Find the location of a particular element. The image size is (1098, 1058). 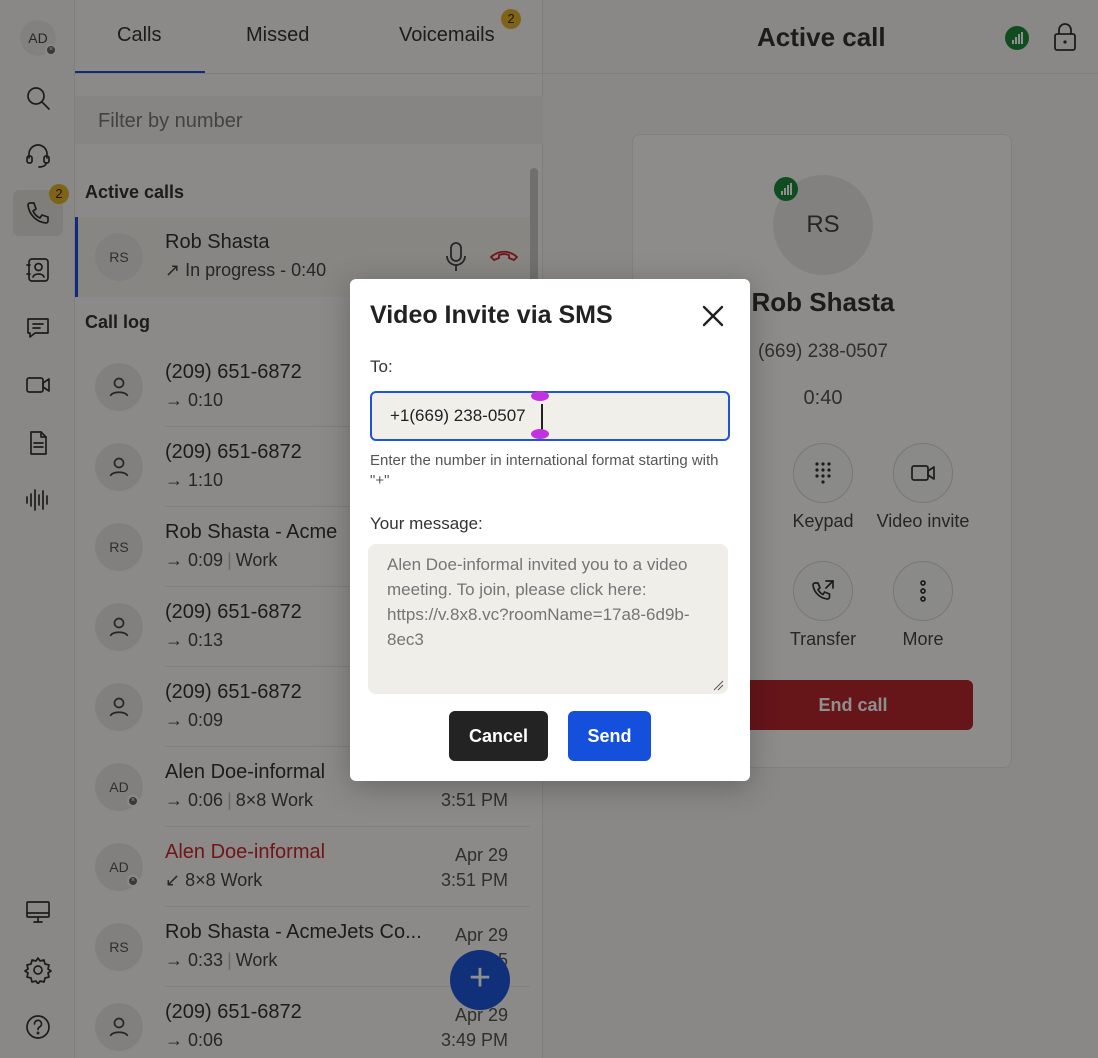

selection-handle-bottom is located at coordinates (540, 434).